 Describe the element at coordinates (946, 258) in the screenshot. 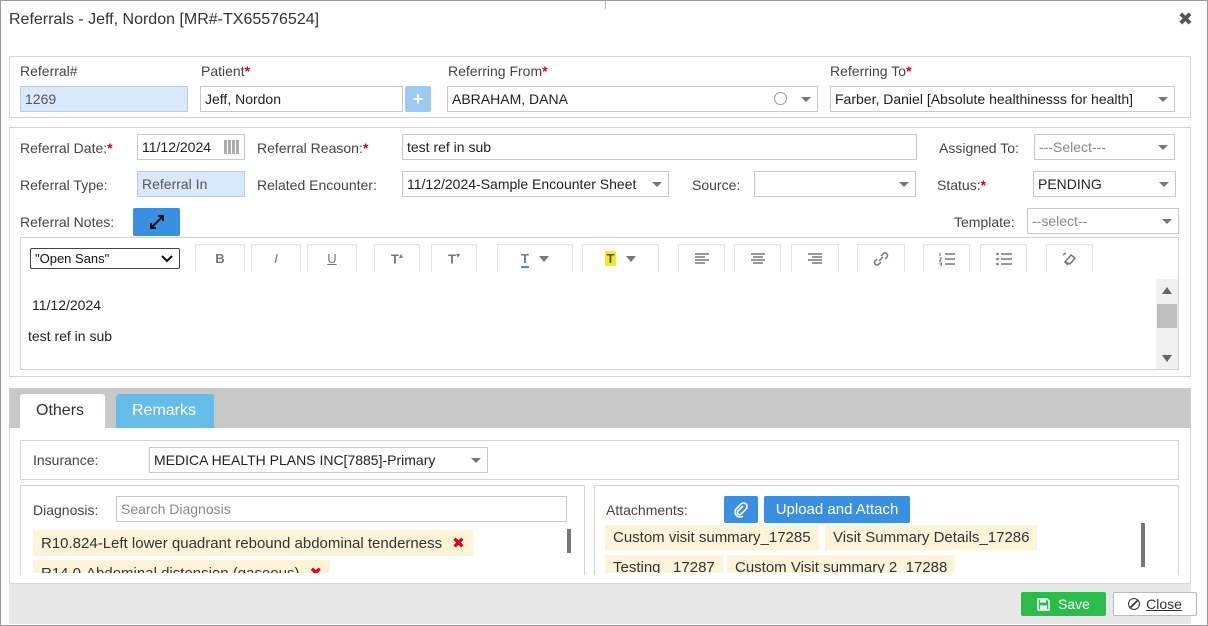

I see `ordered-list-button` at that location.